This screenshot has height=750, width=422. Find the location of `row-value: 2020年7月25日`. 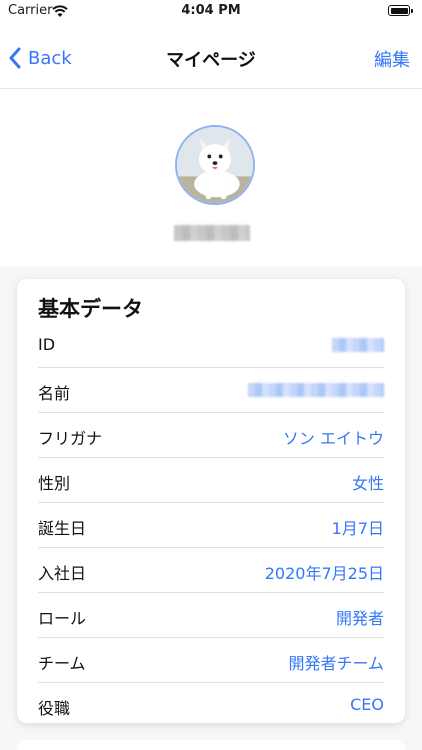

row-value: 2020年7月25日 is located at coordinates (324, 573).